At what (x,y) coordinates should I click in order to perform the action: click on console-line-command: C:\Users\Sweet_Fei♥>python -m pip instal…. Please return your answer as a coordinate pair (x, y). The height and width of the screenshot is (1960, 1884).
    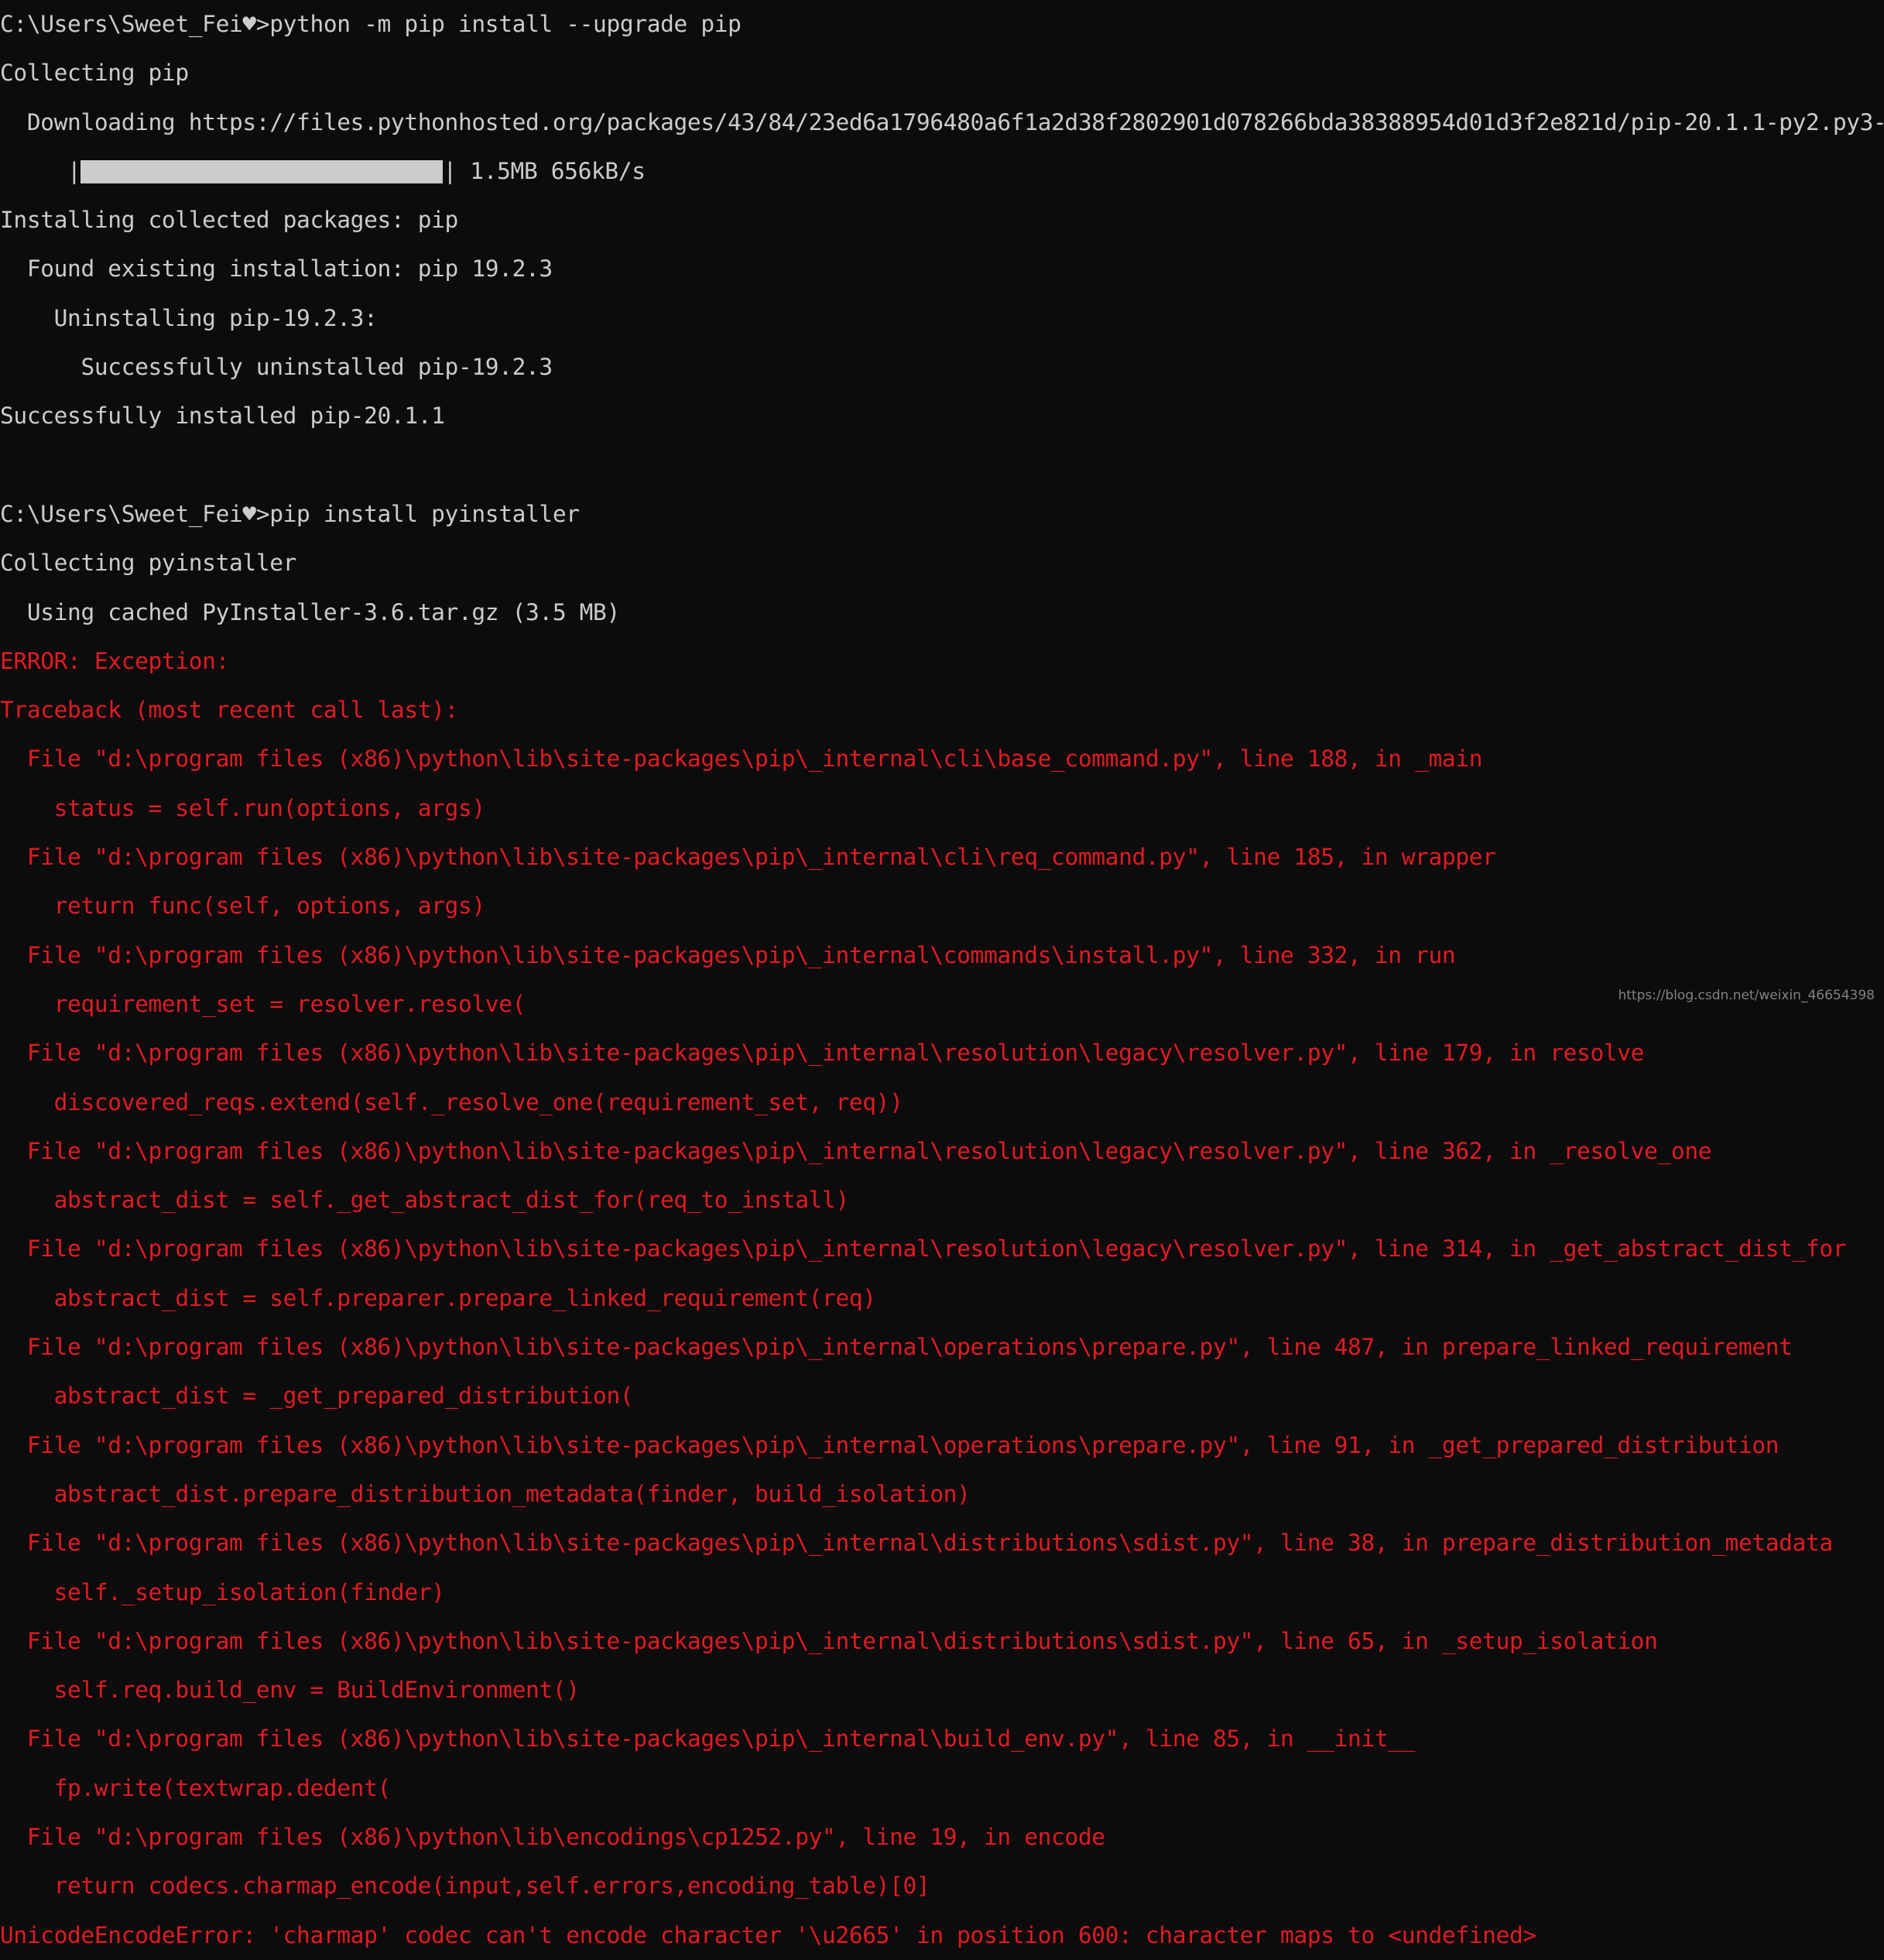
    Looking at the image, I should click on (371, 24).